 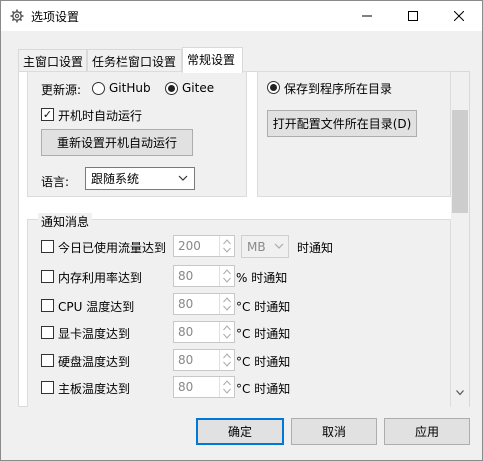 What do you see at coordinates (262, 278) in the screenshot?
I see `memory-suffix: % 时通知` at bounding box center [262, 278].